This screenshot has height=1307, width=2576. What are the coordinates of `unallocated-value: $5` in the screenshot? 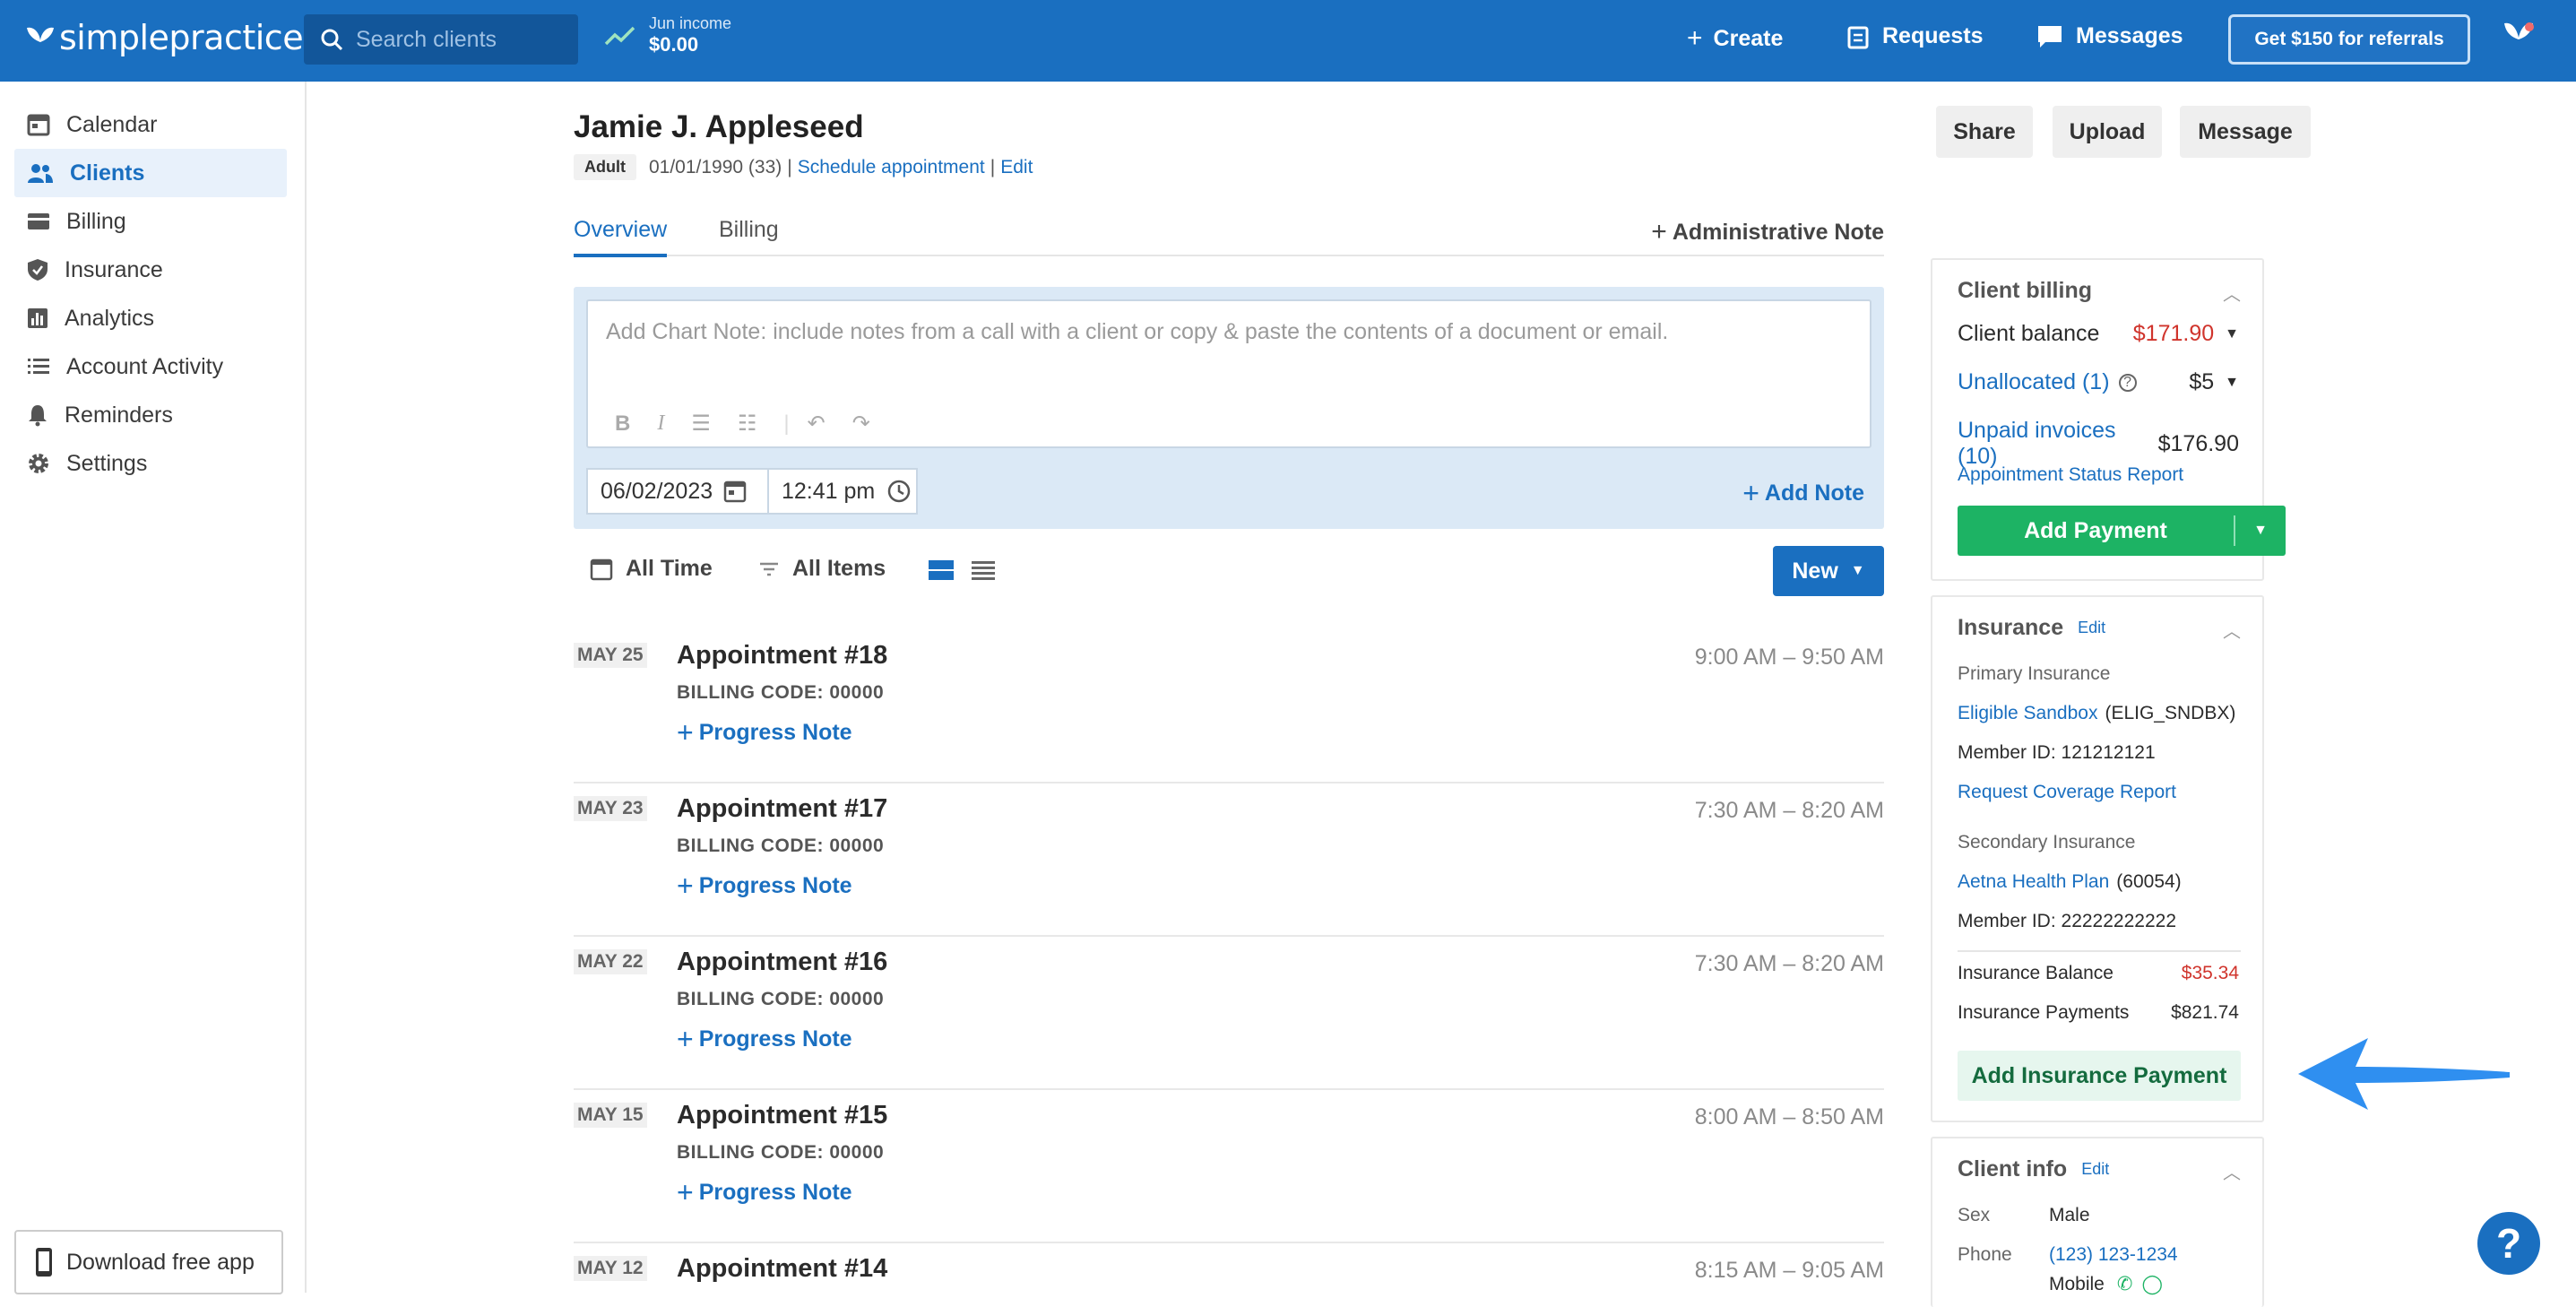 It's located at (2202, 382).